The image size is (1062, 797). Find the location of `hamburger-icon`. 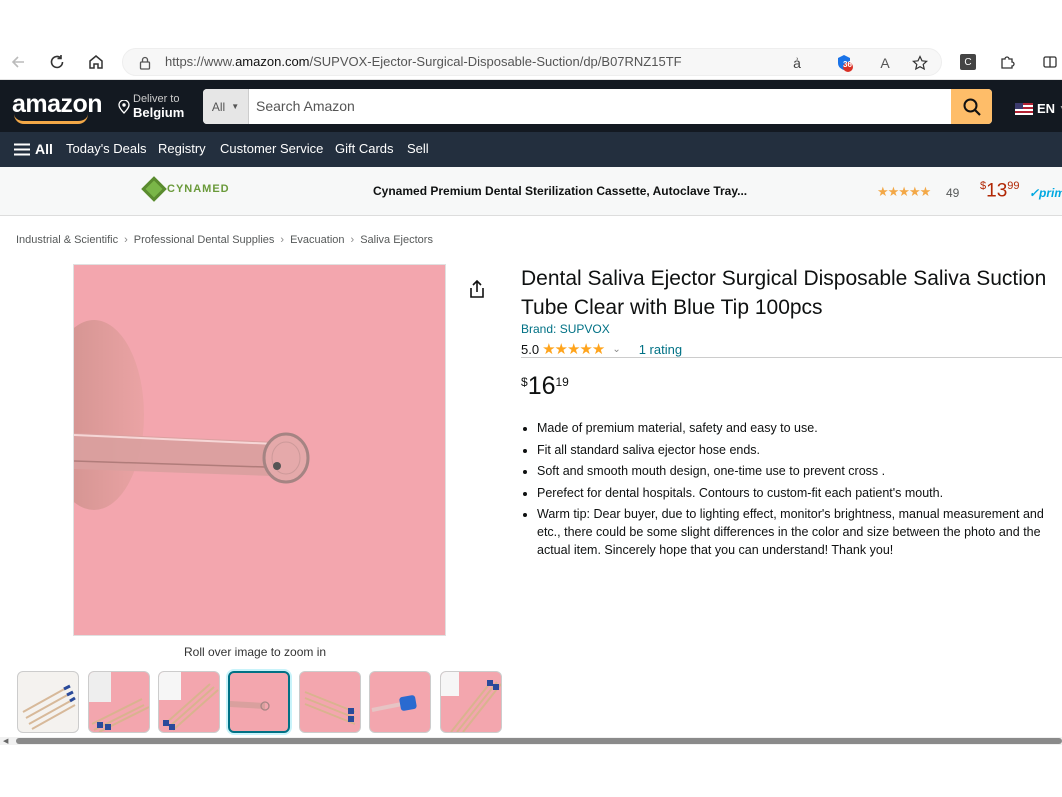

hamburger-icon is located at coordinates (22, 149).